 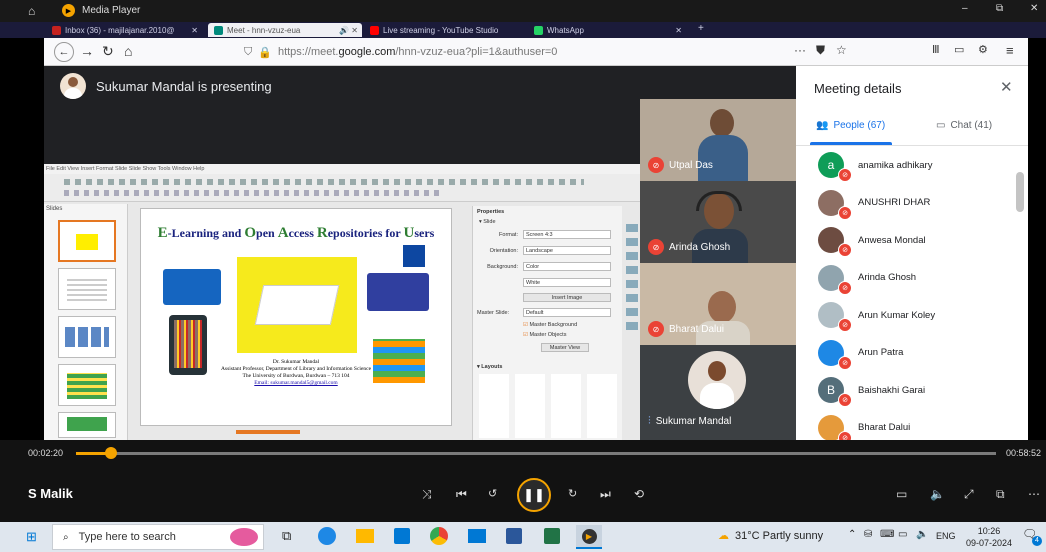 What do you see at coordinates (871, 391) in the screenshot?
I see `participant-list-item: B ⊘ Baishakhi Garai` at bounding box center [871, 391].